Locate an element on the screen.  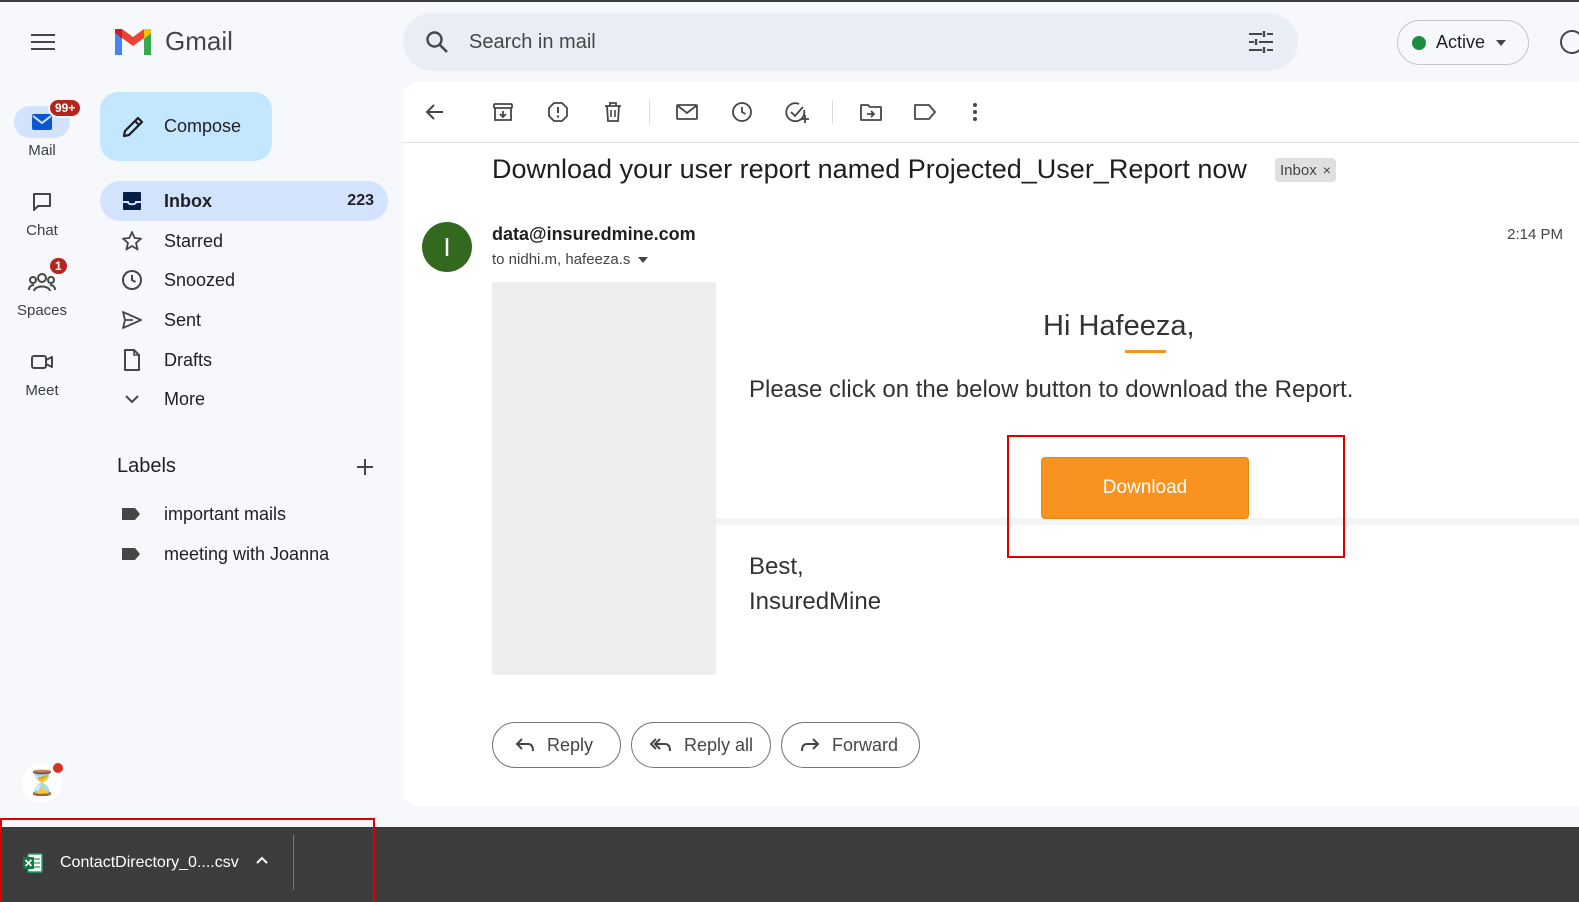
arrow-left-icon is located at coordinates (434, 112).